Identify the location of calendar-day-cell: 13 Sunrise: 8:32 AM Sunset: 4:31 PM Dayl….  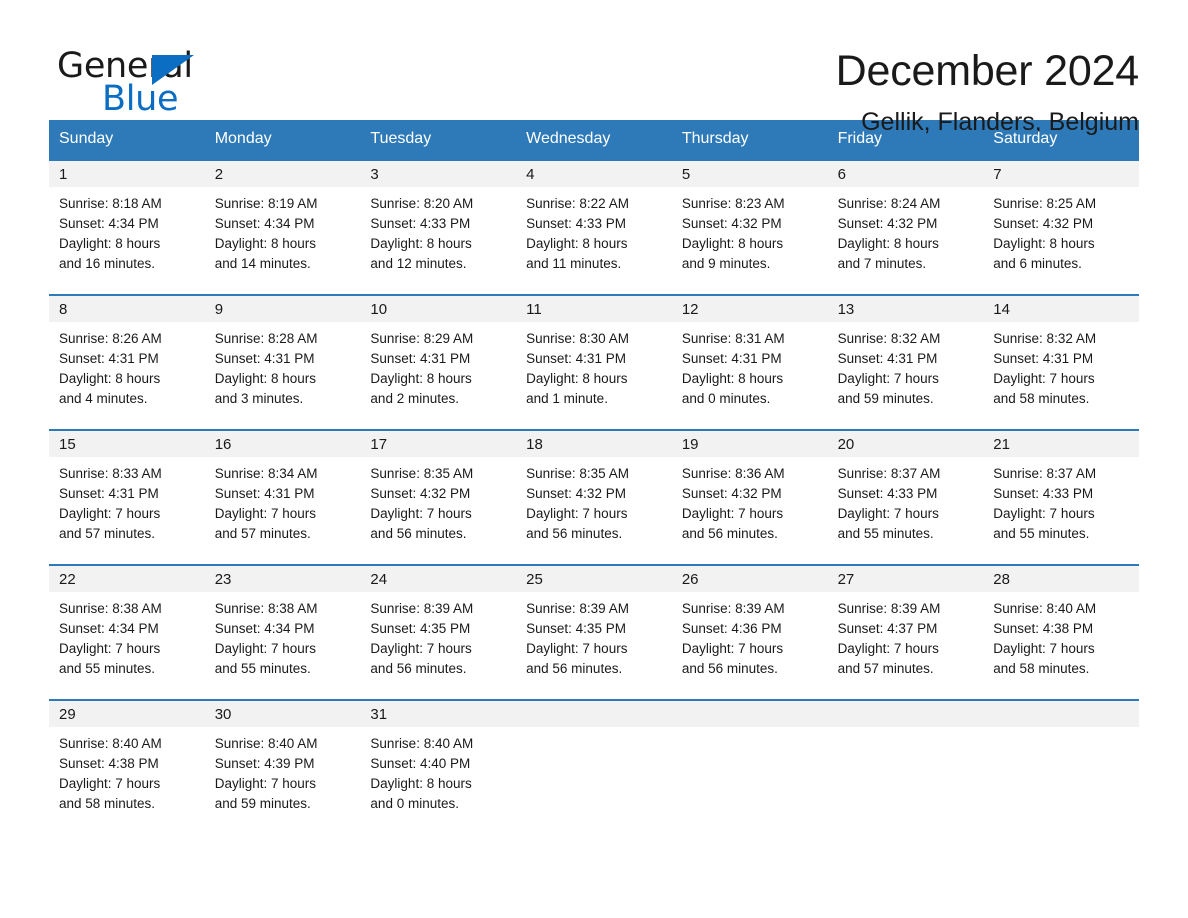
(905, 362).